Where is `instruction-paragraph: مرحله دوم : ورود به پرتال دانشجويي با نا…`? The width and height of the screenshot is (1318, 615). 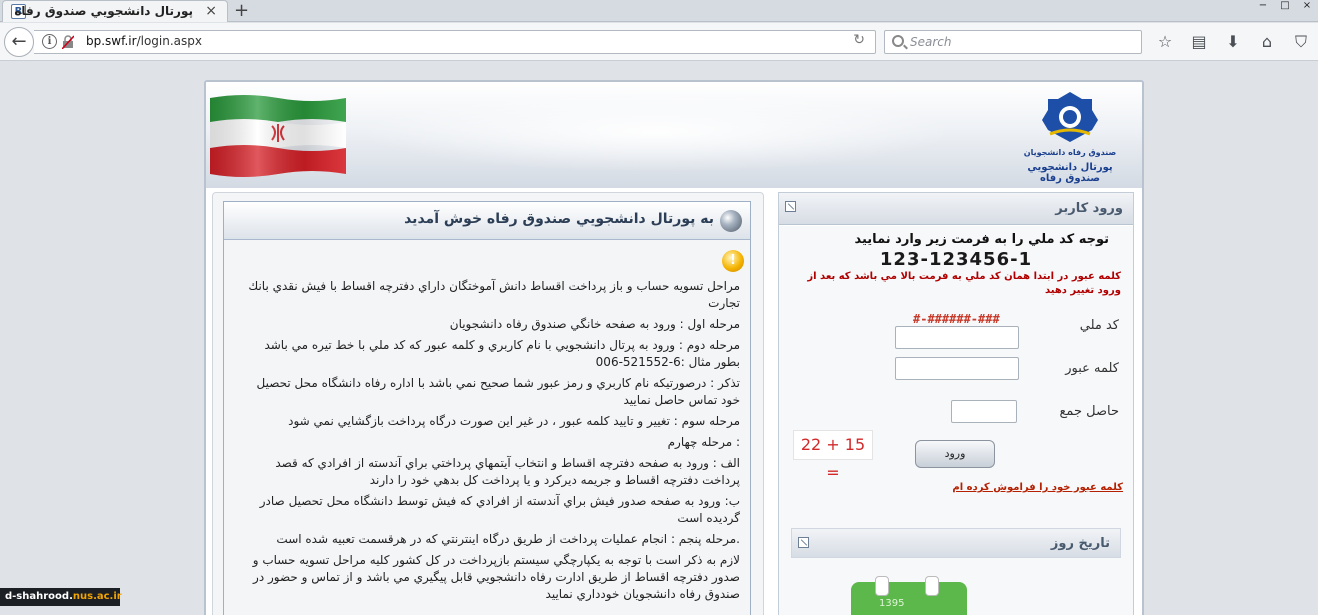 instruction-paragraph: مرحله دوم : ورود به پرتال دانشجويي با نا… is located at coordinates (502, 353).